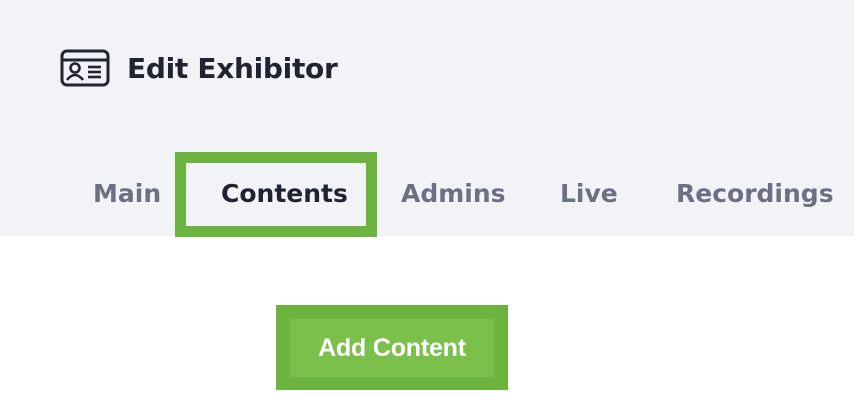 The image size is (854, 418). Describe the element at coordinates (127, 193) in the screenshot. I see `tab-main: Main` at that location.